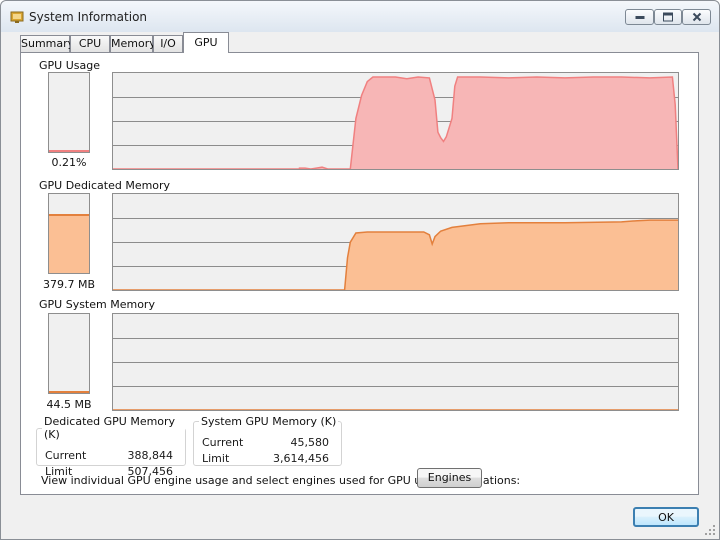 This screenshot has height=540, width=720. I want to click on resize-grip-icon, so click(710, 530).